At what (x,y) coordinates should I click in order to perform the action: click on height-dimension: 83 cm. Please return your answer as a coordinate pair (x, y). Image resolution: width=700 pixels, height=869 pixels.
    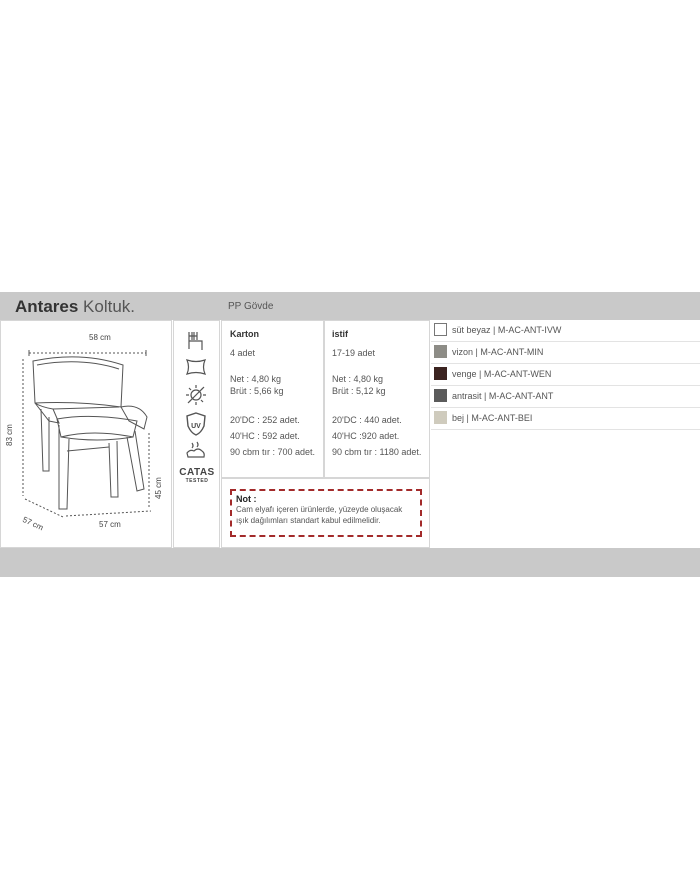
    Looking at the image, I should click on (9, 435).